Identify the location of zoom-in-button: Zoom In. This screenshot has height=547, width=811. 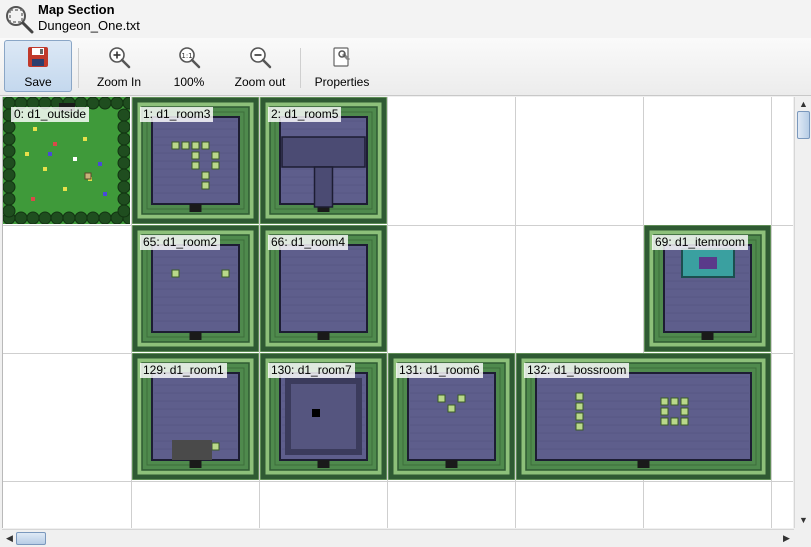
(119, 66).